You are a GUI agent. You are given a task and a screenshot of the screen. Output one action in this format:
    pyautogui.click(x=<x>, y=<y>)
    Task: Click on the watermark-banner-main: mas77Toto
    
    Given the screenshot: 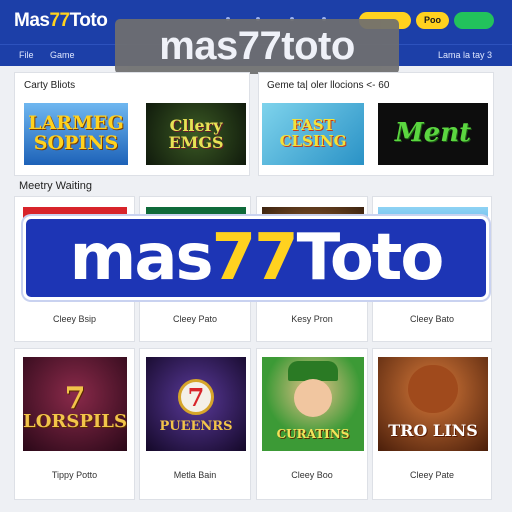 What is the action you would take?
    pyautogui.click(x=256, y=258)
    